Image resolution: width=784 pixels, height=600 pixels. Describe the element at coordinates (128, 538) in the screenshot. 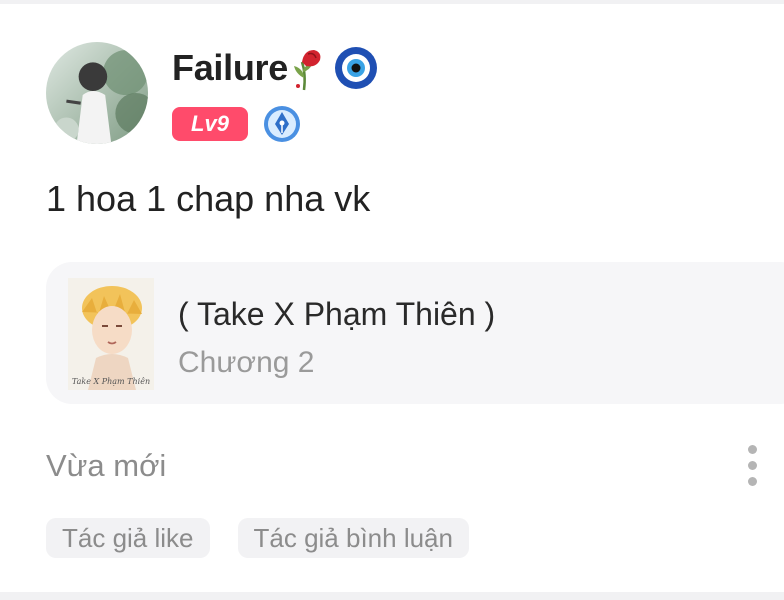

I see `tag-author-liked: Tác giả like` at that location.